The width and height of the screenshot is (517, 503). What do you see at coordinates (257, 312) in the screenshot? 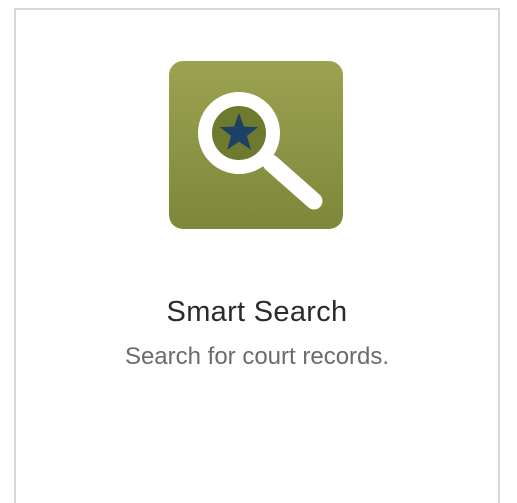
I see `tile-title: Smart Search` at bounding box center [257, 312].